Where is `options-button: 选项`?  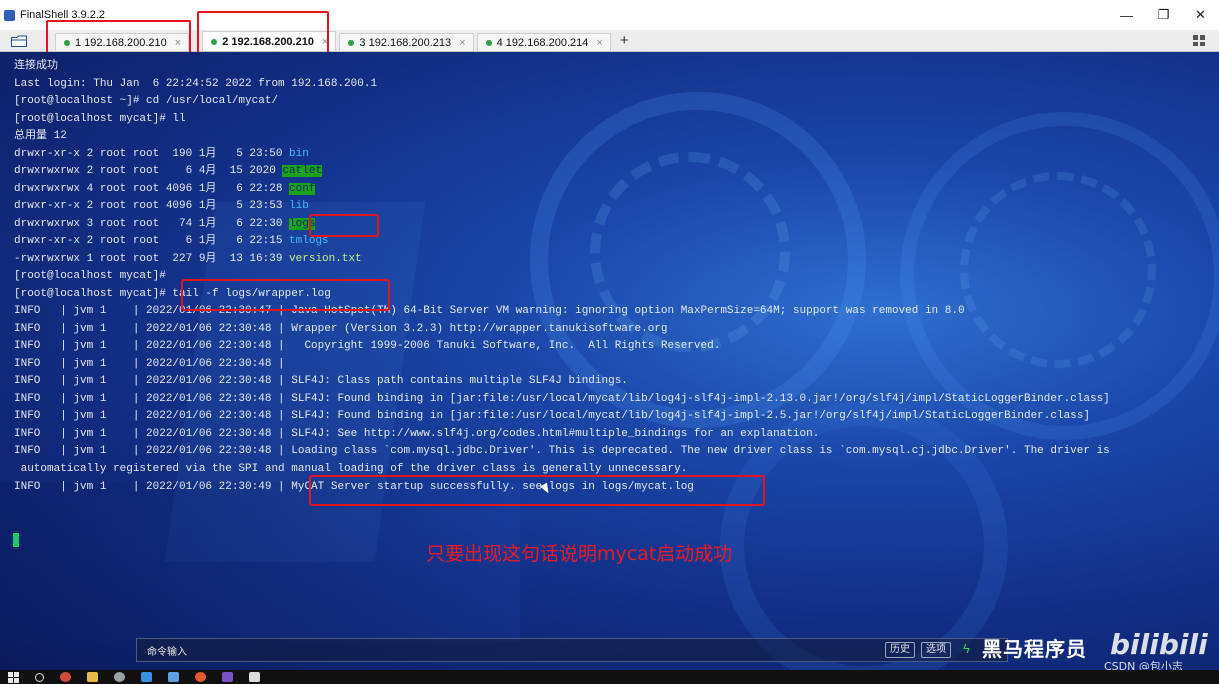
options-button: 选项 is located at coordinates (936, 650).